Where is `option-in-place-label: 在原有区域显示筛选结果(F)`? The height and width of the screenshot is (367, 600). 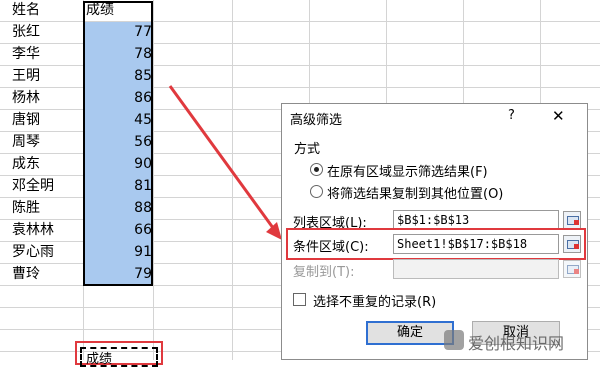
option-in-place-label: 在原有区域显示筛选结果(F) is located at coordinates (407, 170).